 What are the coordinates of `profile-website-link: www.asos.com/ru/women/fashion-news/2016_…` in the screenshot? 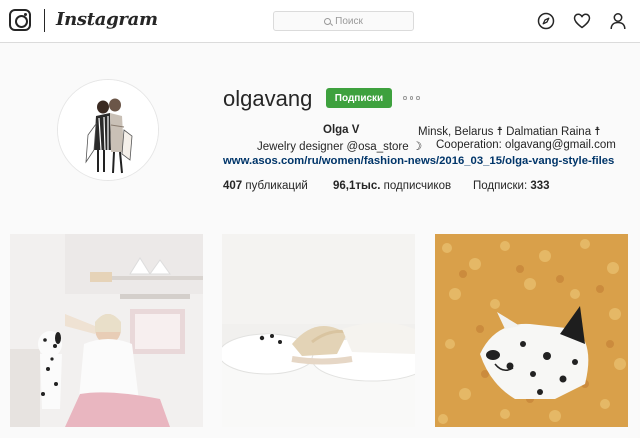 It's located at (418, 161).